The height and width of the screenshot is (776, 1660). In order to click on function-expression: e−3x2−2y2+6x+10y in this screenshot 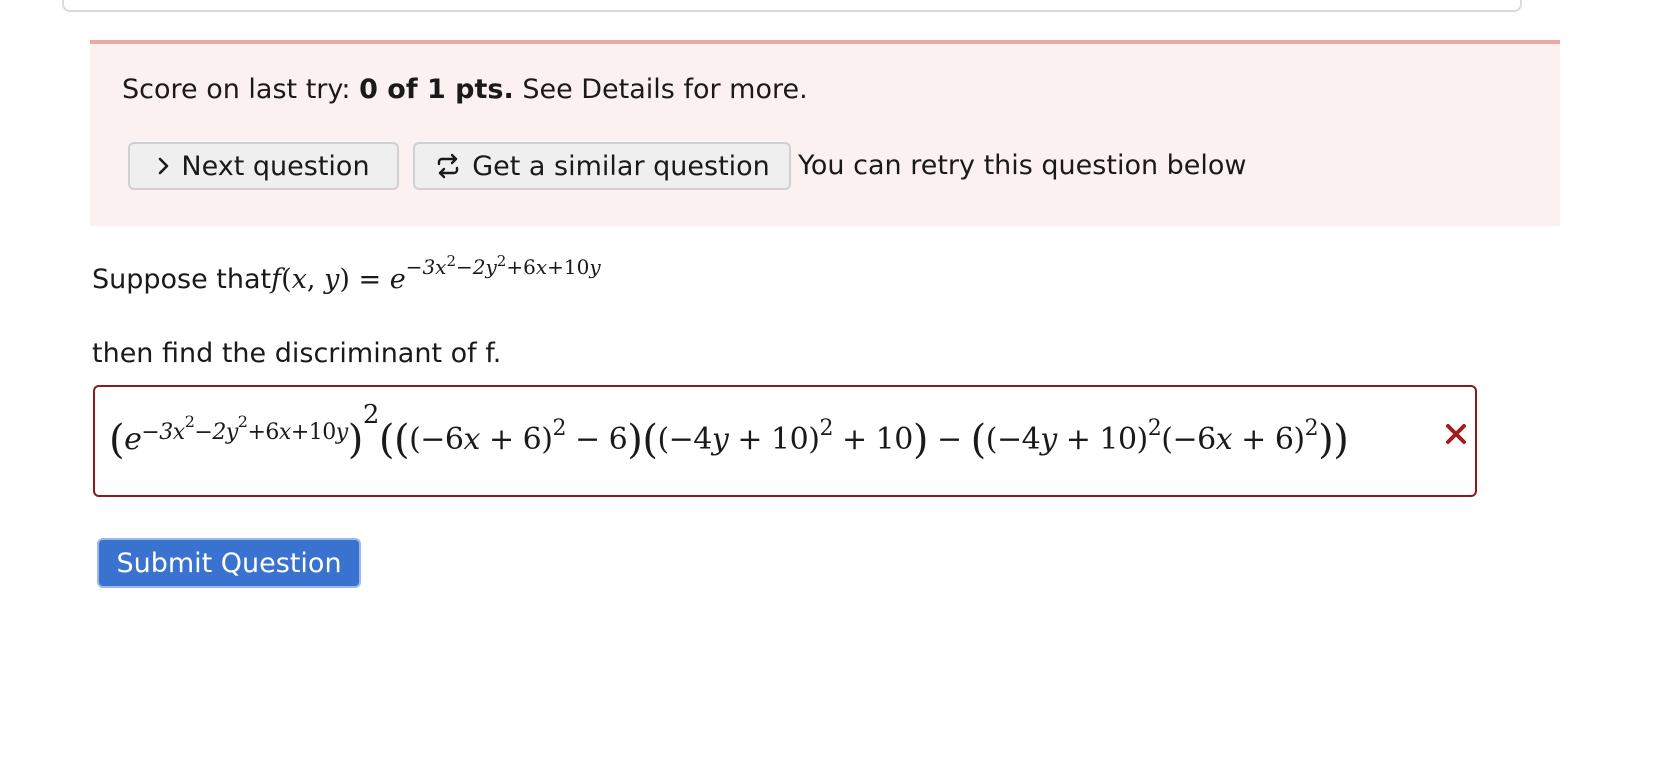, I will do `click(495, 273)`.